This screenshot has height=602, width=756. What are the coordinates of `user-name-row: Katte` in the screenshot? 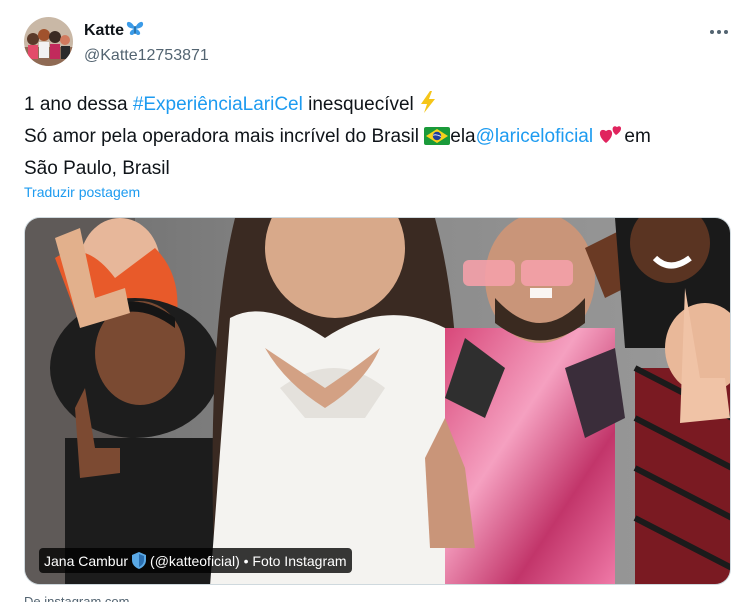 It's located at (114, 30).